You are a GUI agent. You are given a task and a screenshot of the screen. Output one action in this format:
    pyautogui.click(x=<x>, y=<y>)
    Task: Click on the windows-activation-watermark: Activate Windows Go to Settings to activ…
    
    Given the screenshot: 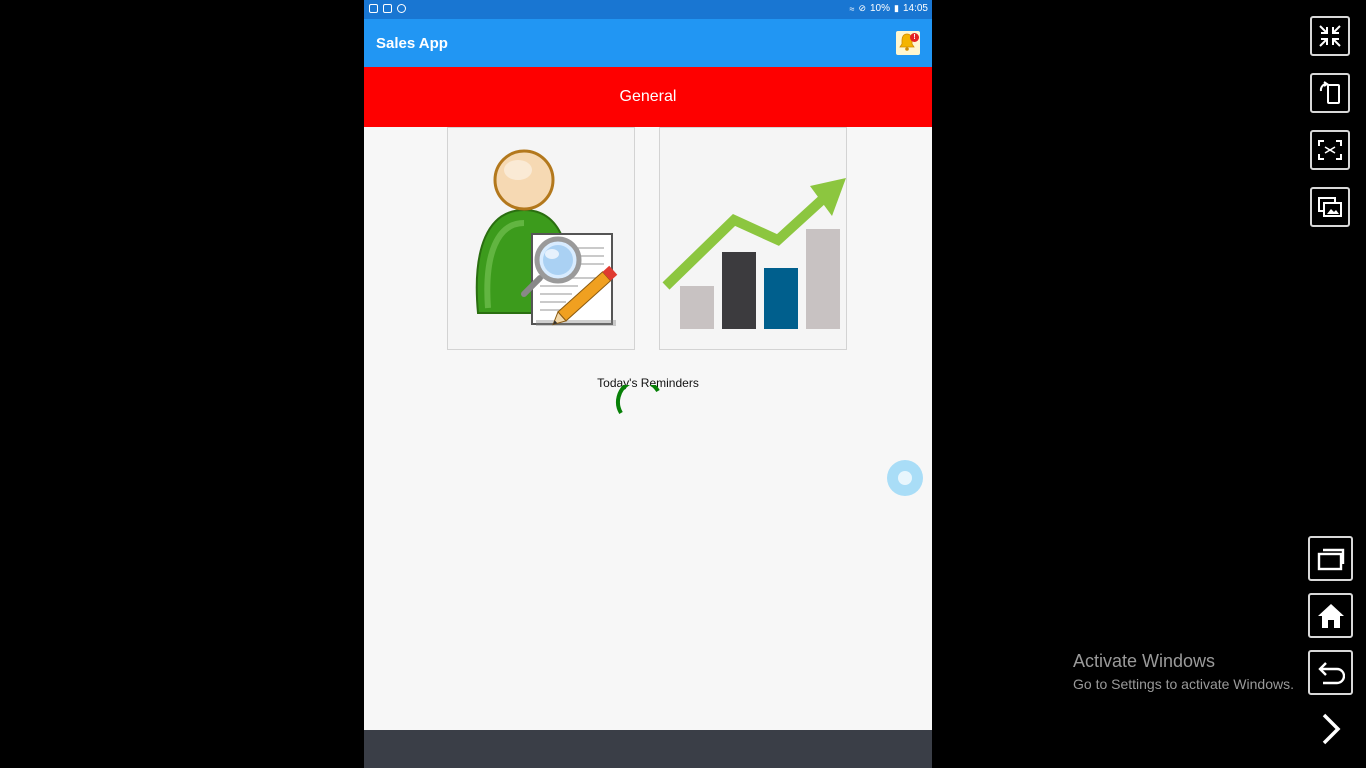 What is the action you would take?
    pyautogui.click(x=1183, y=671)
    